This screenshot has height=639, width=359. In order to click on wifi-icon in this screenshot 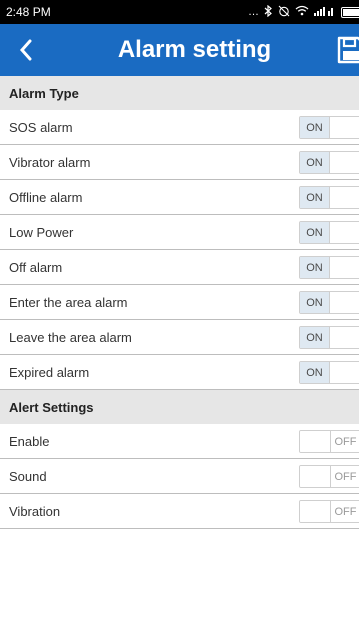, I will do `click(302, 12)`.